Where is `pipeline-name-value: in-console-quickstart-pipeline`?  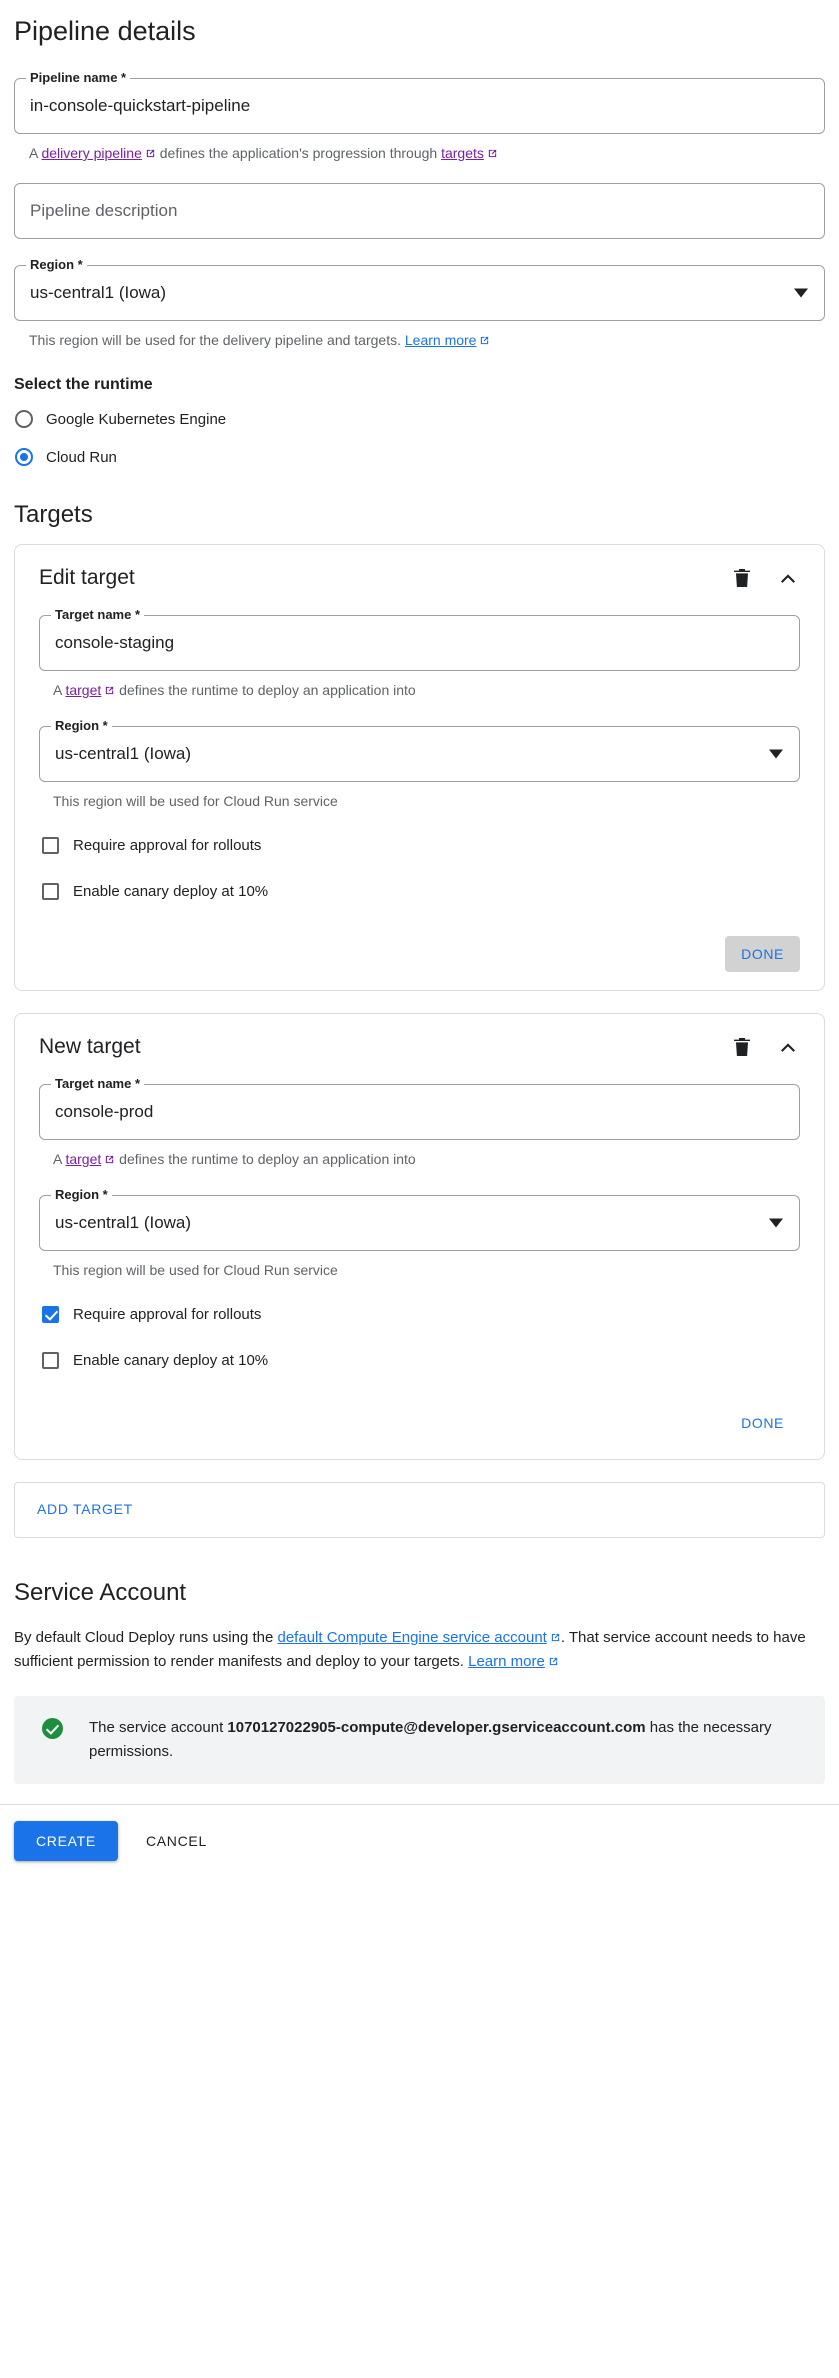
pipeline-name-value: in-console-quickstart-pipeline is located at coordinates (140, 105).